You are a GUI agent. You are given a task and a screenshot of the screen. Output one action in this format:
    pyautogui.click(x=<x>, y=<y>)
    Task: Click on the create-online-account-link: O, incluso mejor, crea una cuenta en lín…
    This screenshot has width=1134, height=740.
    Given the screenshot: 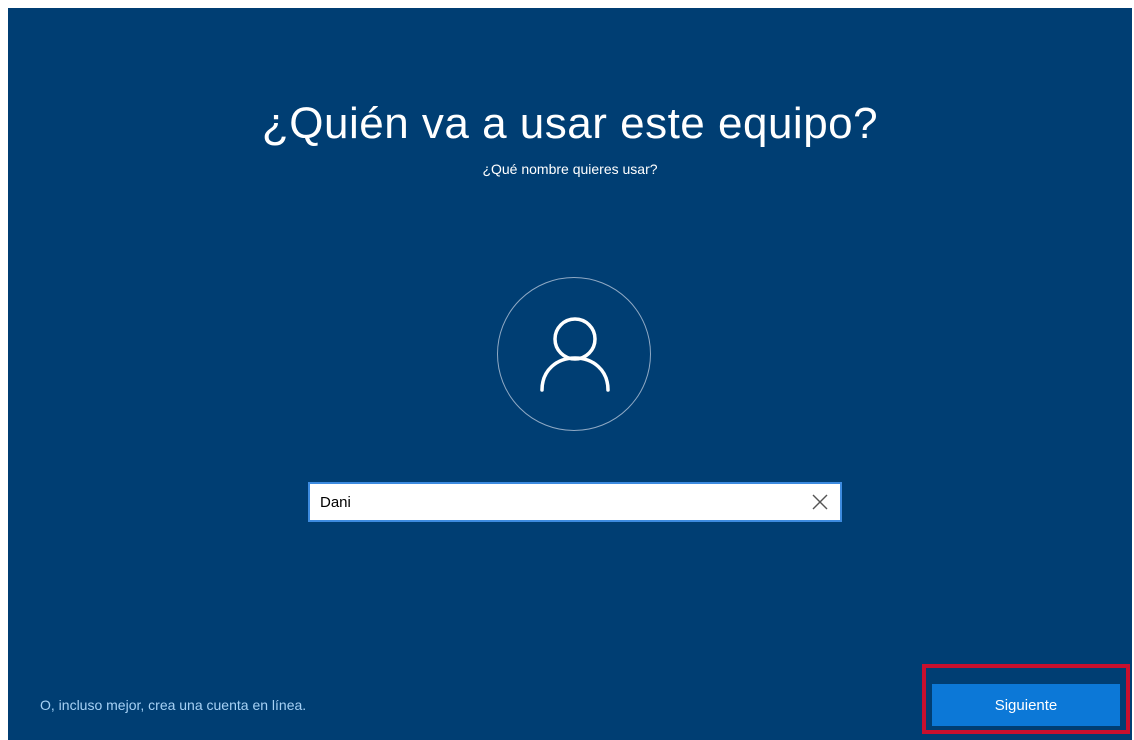 What is the action you would take?
    pyautogui.click(x=173, y=705)
    